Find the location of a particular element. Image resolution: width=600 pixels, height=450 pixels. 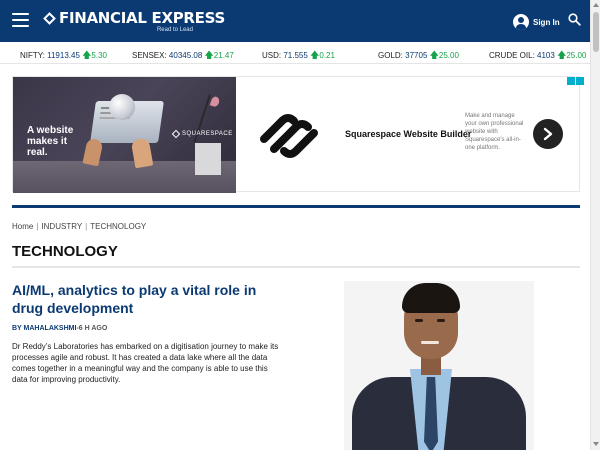

section-rule is located at coordinates (296, 267).